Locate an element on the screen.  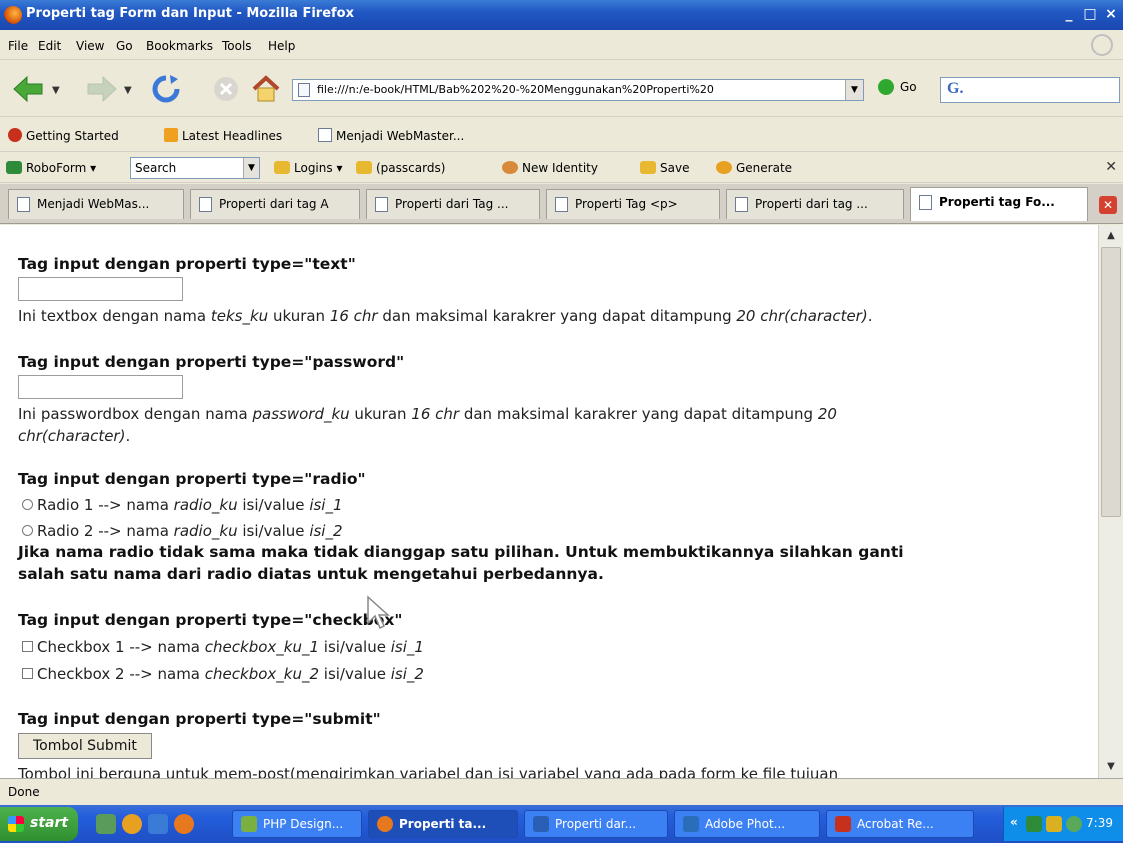
search-box: G. is located at coordinates (1030, 90).